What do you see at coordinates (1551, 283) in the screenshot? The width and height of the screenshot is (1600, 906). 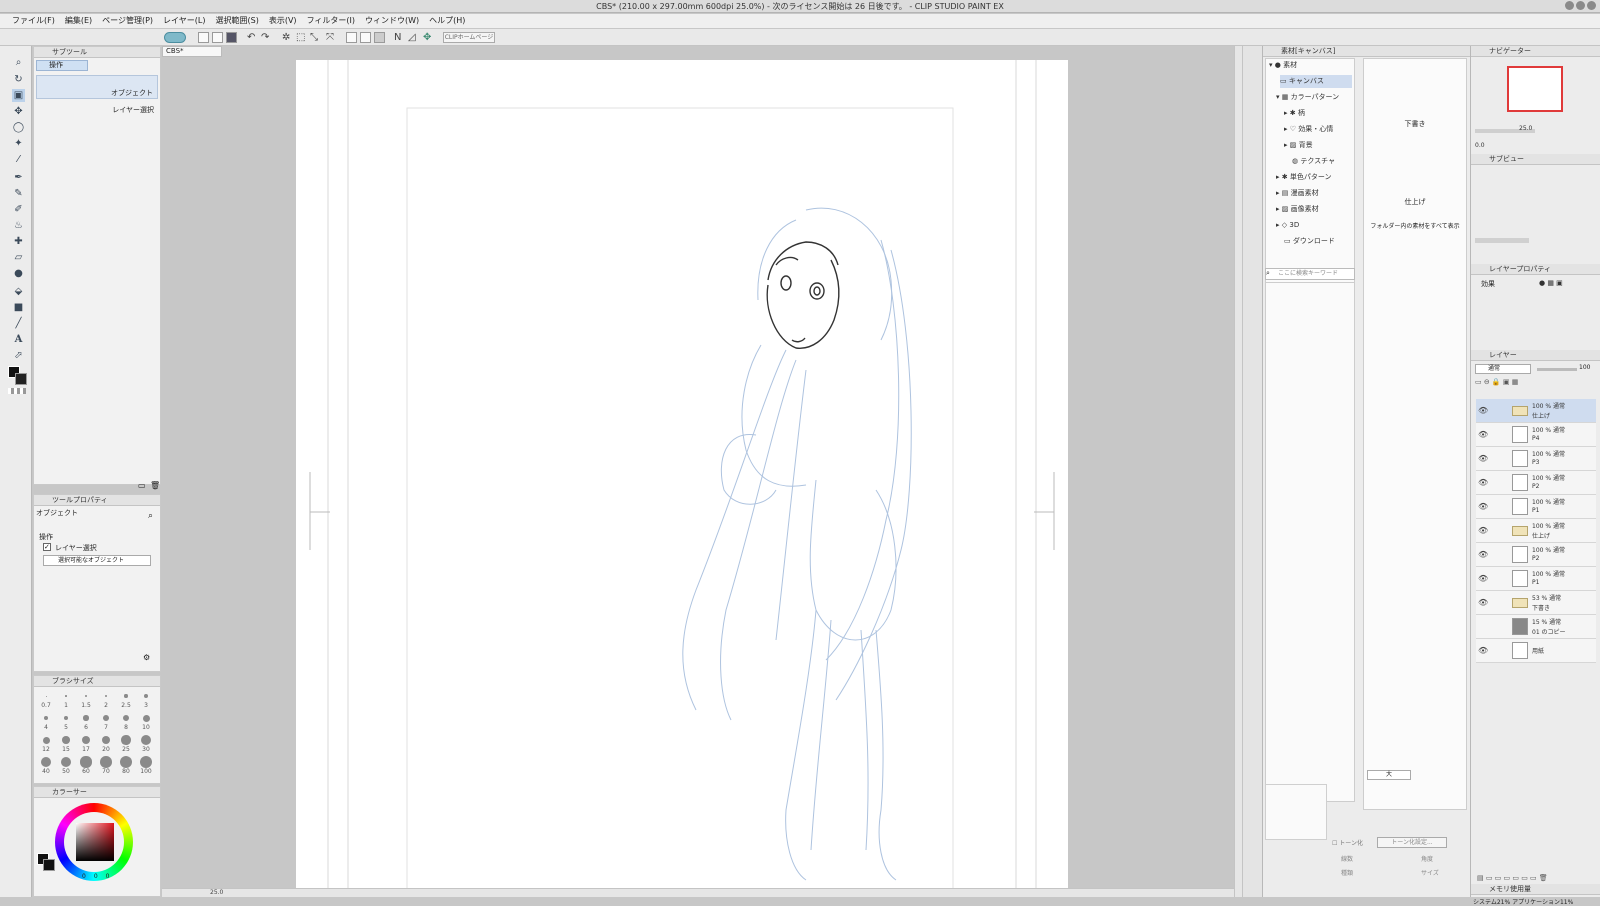 I see `effect-icons: ● ▦ ▣` at bounding box center [1551, 283].